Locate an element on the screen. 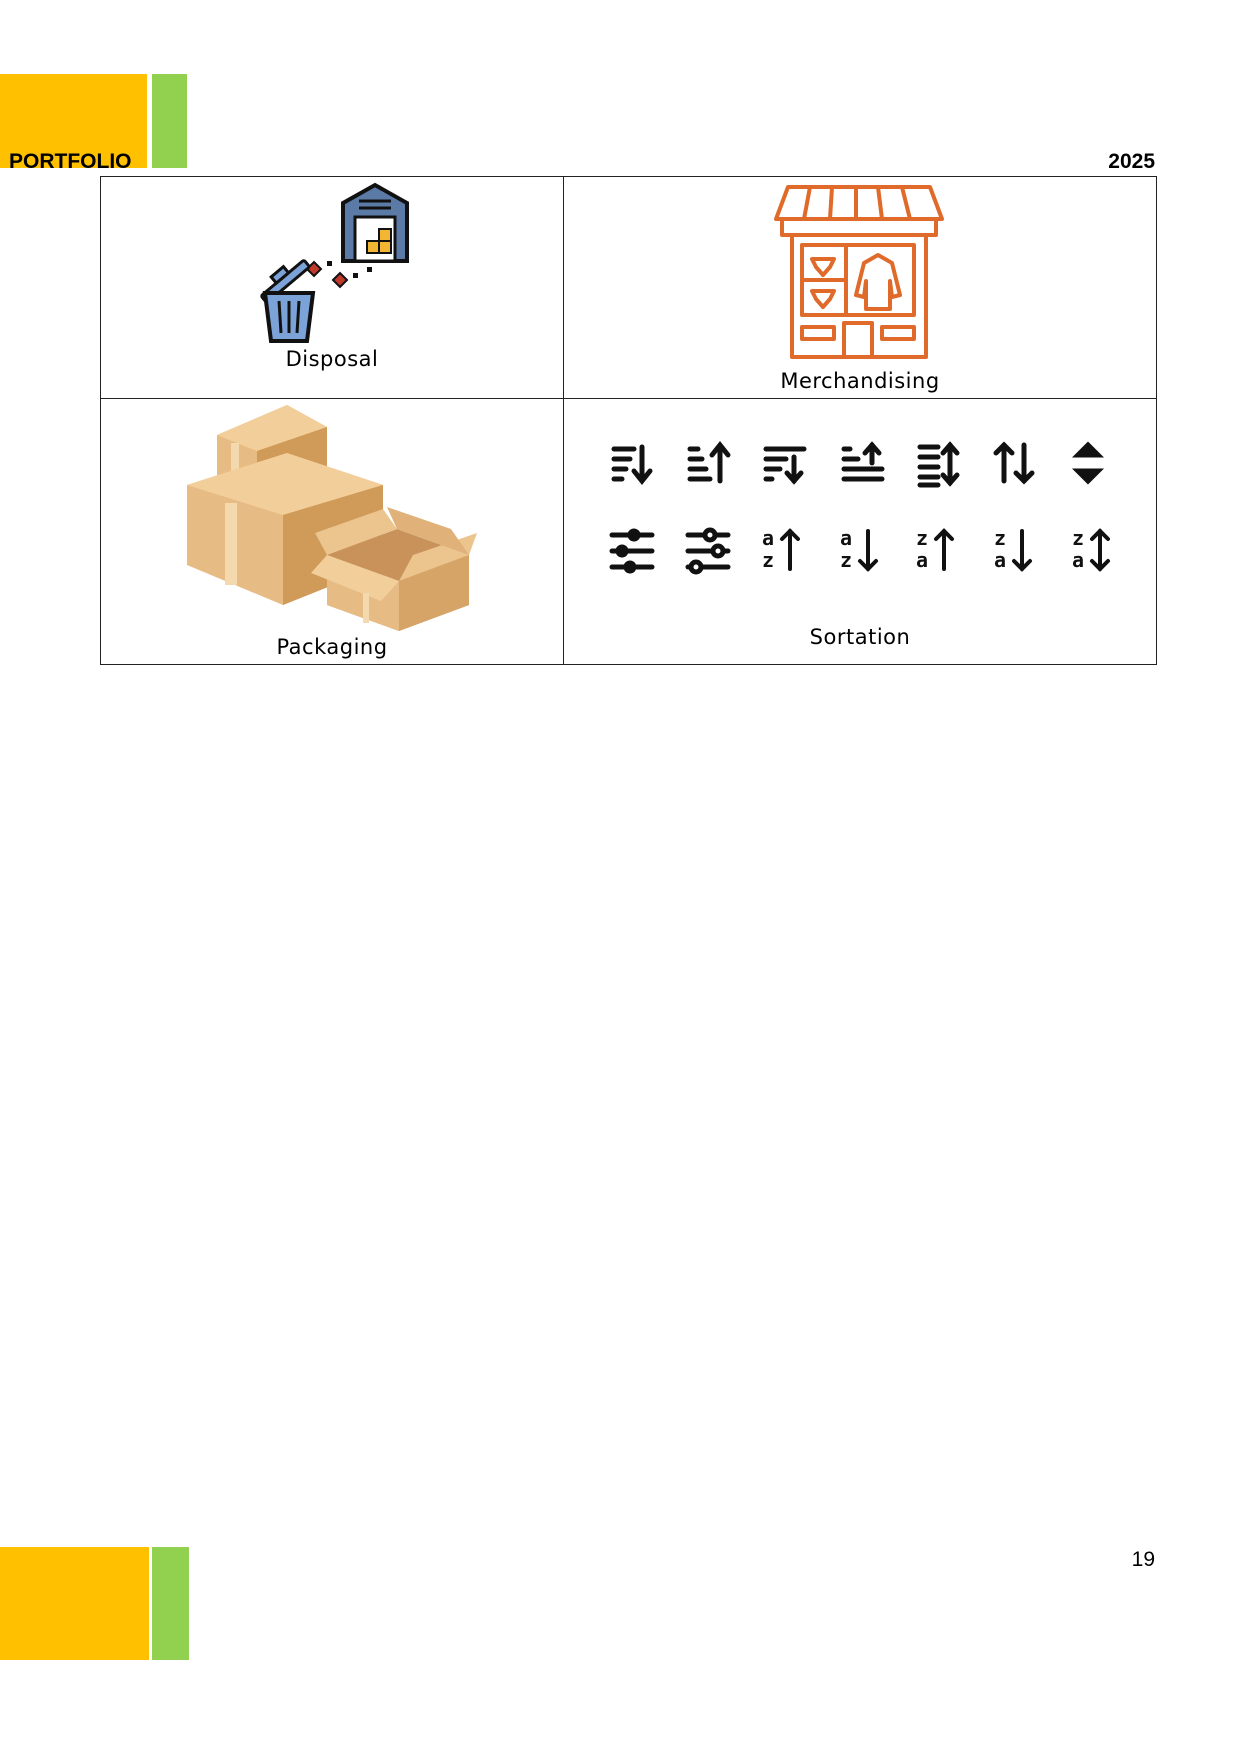  sort-z-a-down-icon: za is located at coordinates (1000, 549).